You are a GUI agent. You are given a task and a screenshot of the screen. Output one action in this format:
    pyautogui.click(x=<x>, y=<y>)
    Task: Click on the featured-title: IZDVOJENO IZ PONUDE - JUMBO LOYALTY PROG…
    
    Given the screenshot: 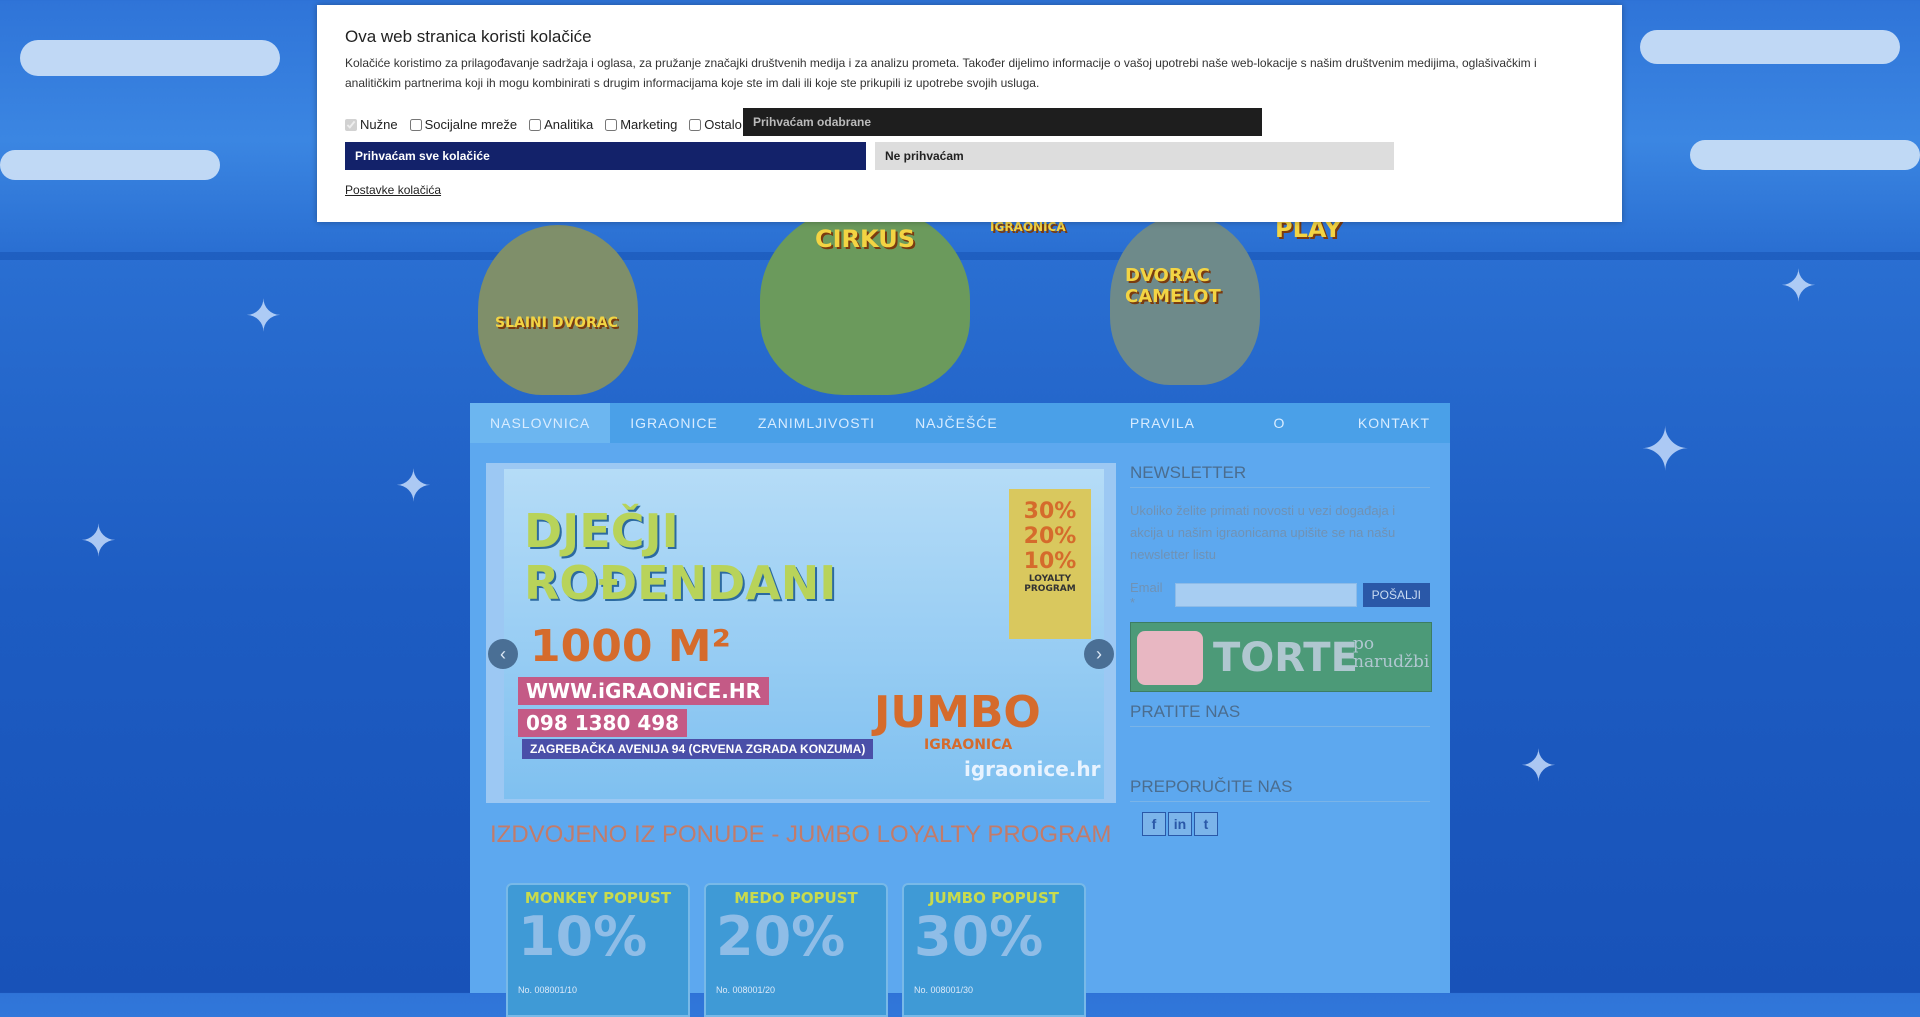 What is the action you would take?
    pyautogui.click(x=801, y=834)
    